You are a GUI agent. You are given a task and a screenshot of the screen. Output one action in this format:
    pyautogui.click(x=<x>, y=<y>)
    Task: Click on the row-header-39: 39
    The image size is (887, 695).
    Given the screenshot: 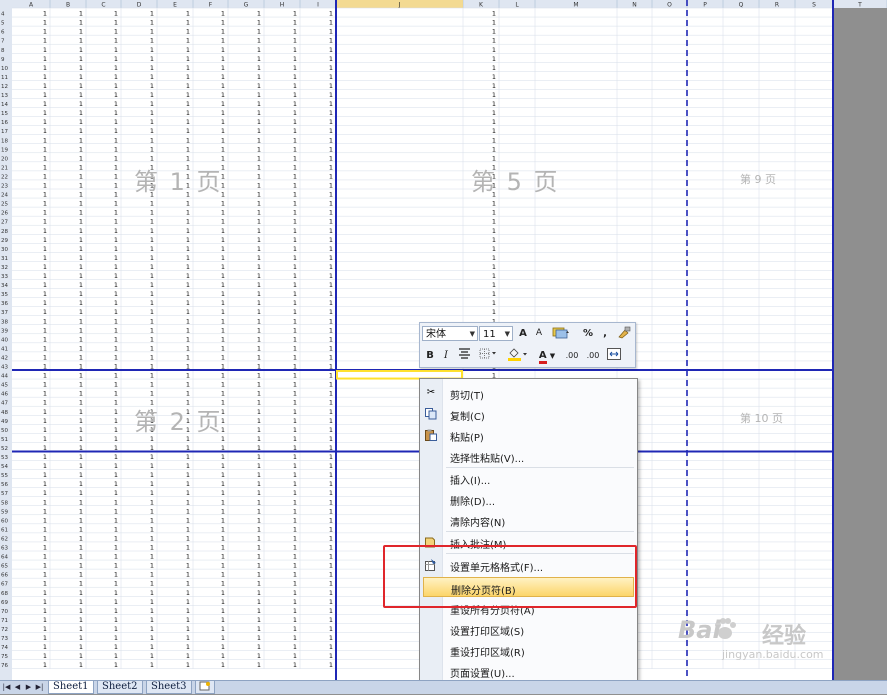 What is the action you would take?
    pyautogui.click(x=4, y=331)
    